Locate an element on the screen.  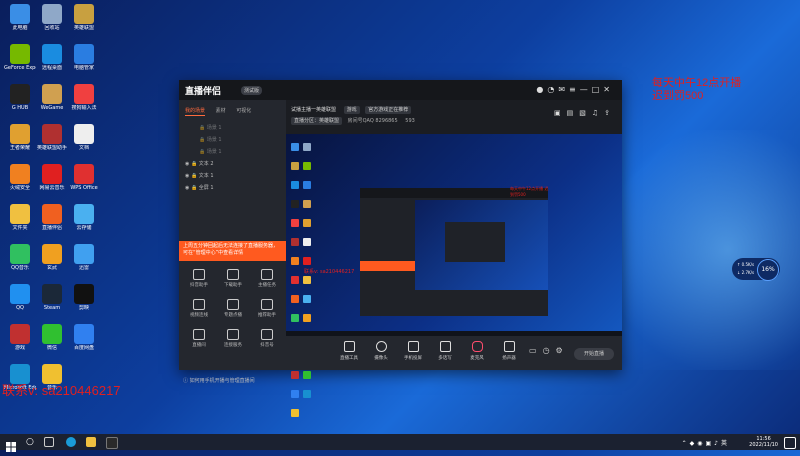
tool-douyin-helper: 抖音助手 is located at coordinates (199, 280).